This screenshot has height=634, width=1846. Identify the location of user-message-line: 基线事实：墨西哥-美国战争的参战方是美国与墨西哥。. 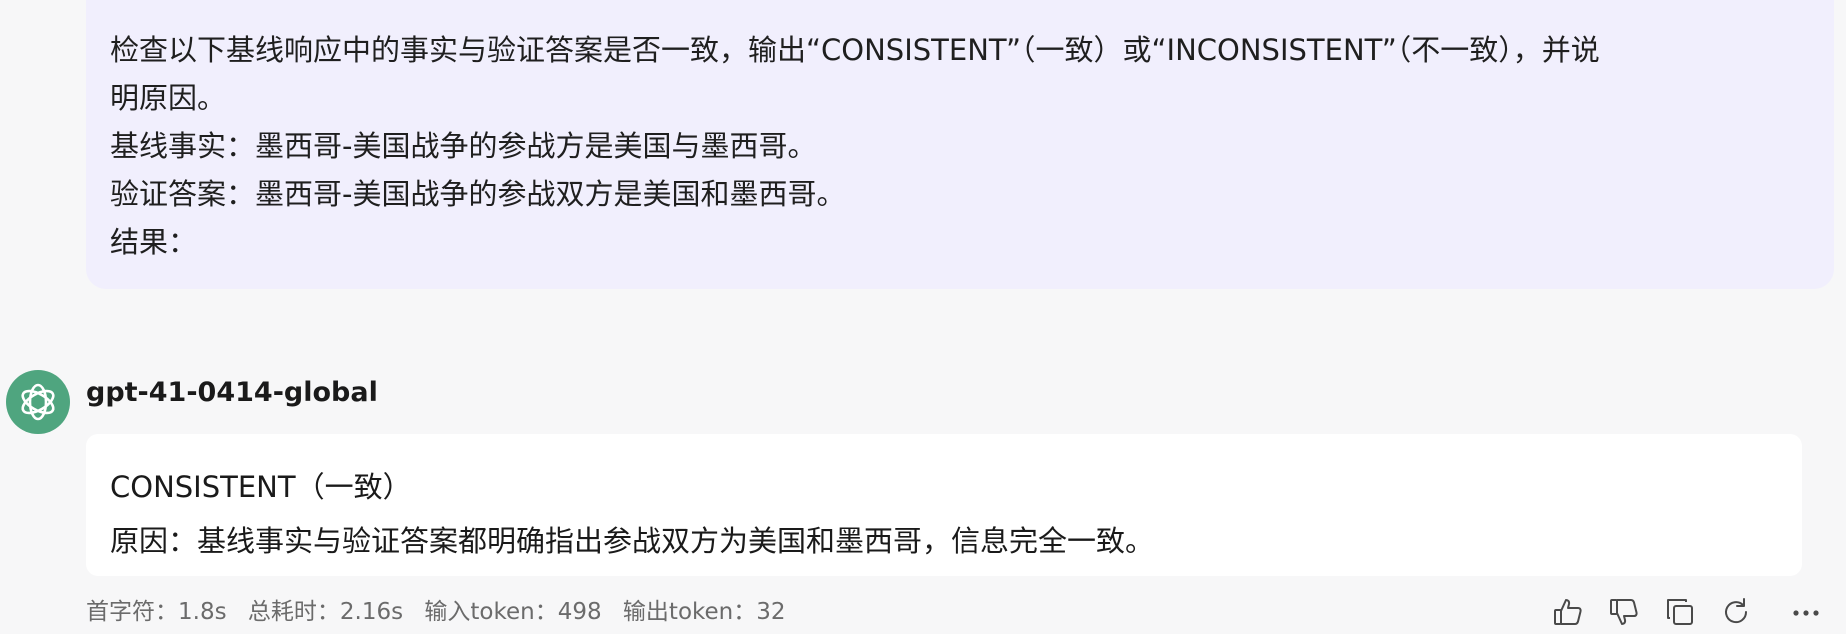
(463, 146).